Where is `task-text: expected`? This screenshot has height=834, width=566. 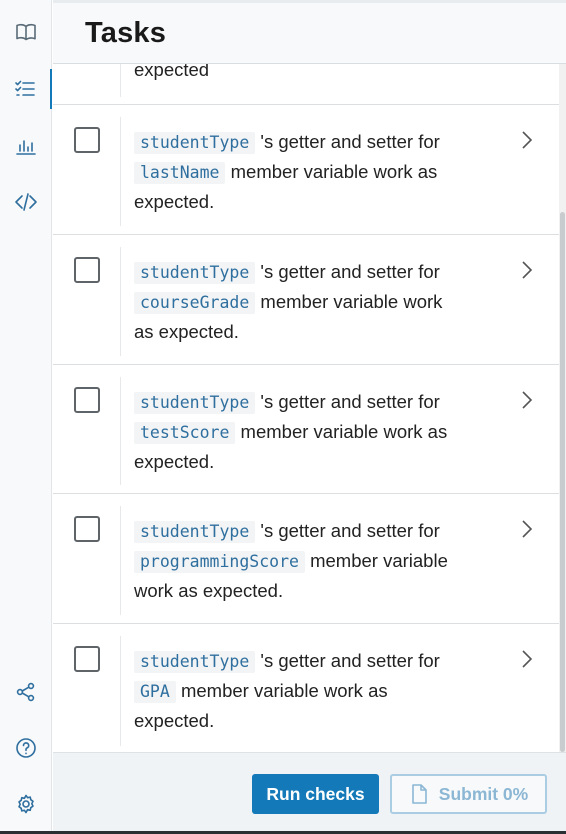
task-text: expected is located at coordinates (172, 72).